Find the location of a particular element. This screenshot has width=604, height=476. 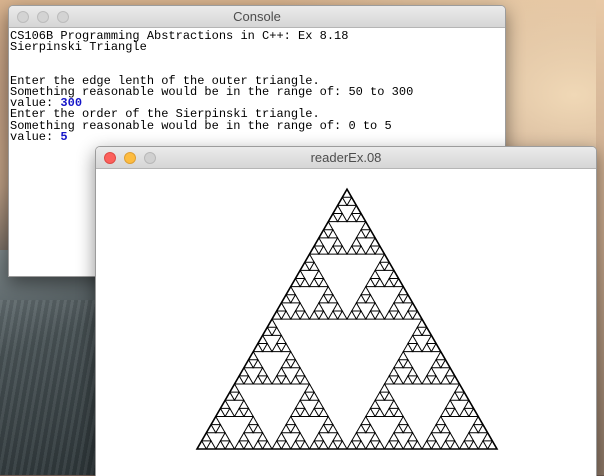

mountain-texture is located at coordinates (50, 387).